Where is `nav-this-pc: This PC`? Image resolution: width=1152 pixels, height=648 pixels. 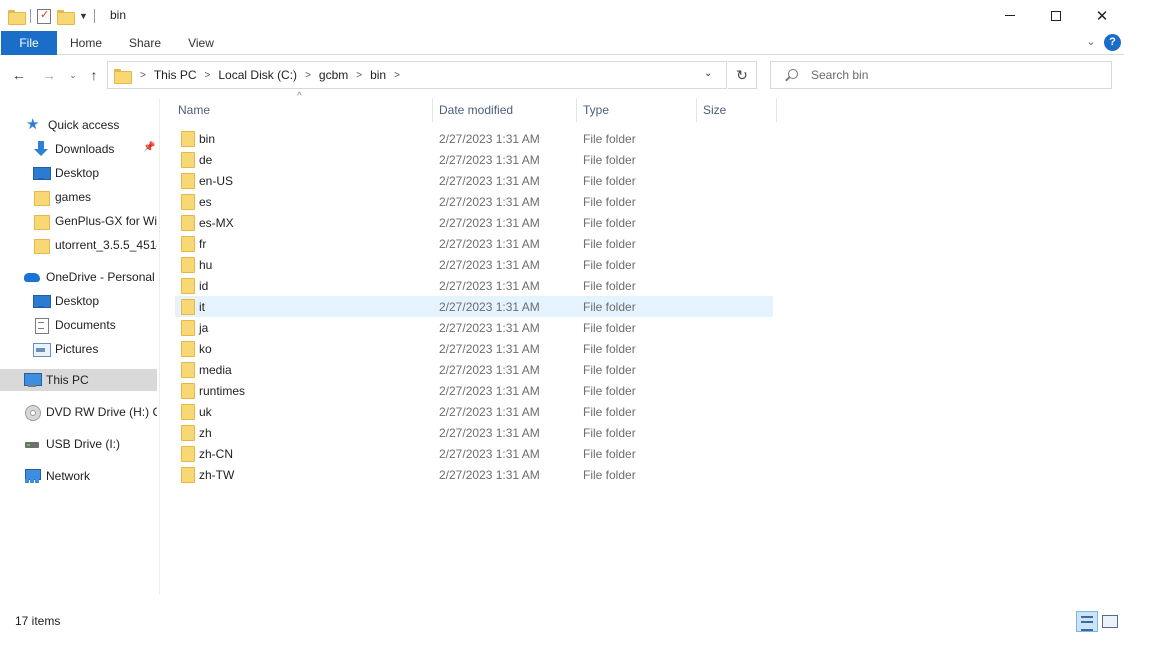 nav-this-pc: This PC is located at coordinates (78, 380).